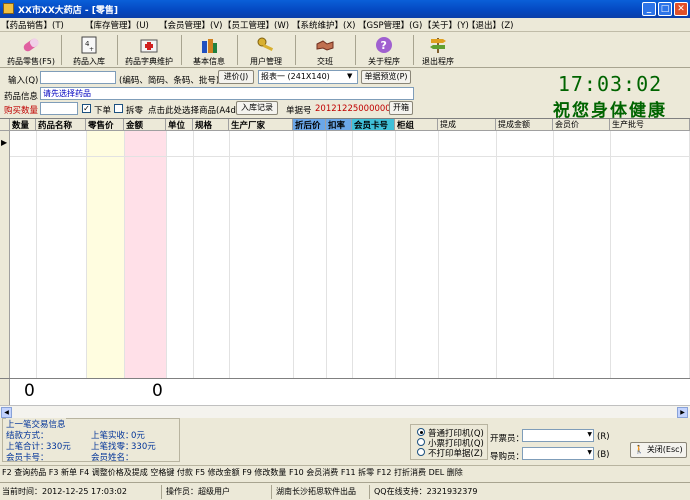 Image resolution: width=690 pixels, height=500 pixels. I want to click on printer-normal-radio, so click(421, 432).